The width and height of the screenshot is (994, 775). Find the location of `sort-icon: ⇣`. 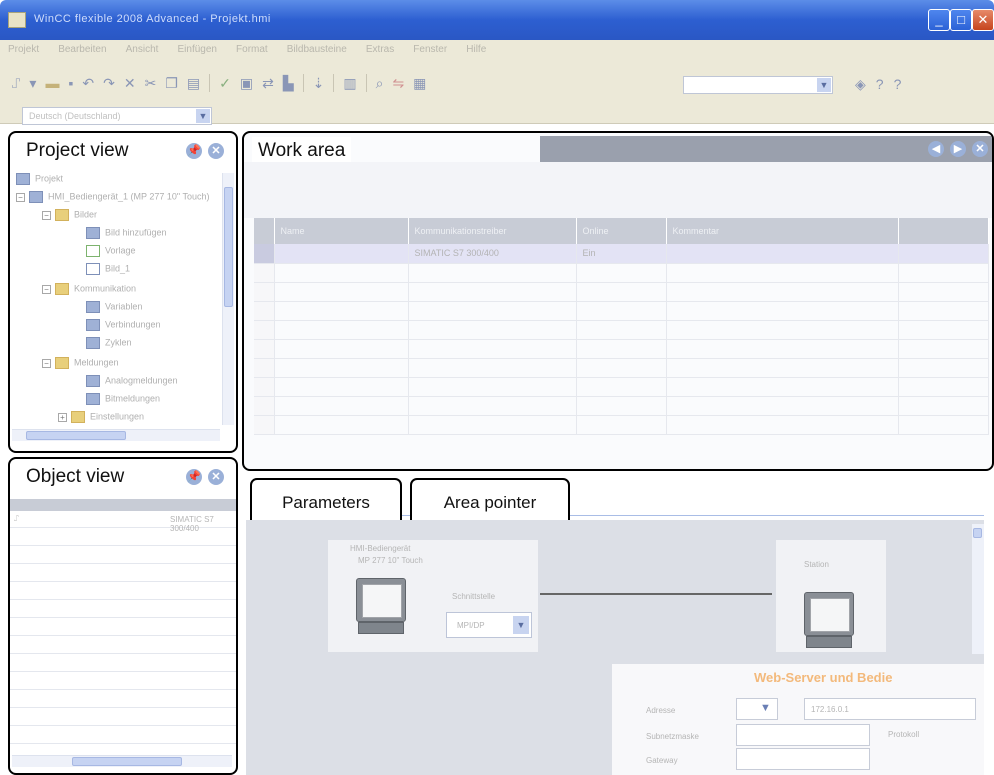

sort-icon: ⇣ is located at coordinates (319, 83).